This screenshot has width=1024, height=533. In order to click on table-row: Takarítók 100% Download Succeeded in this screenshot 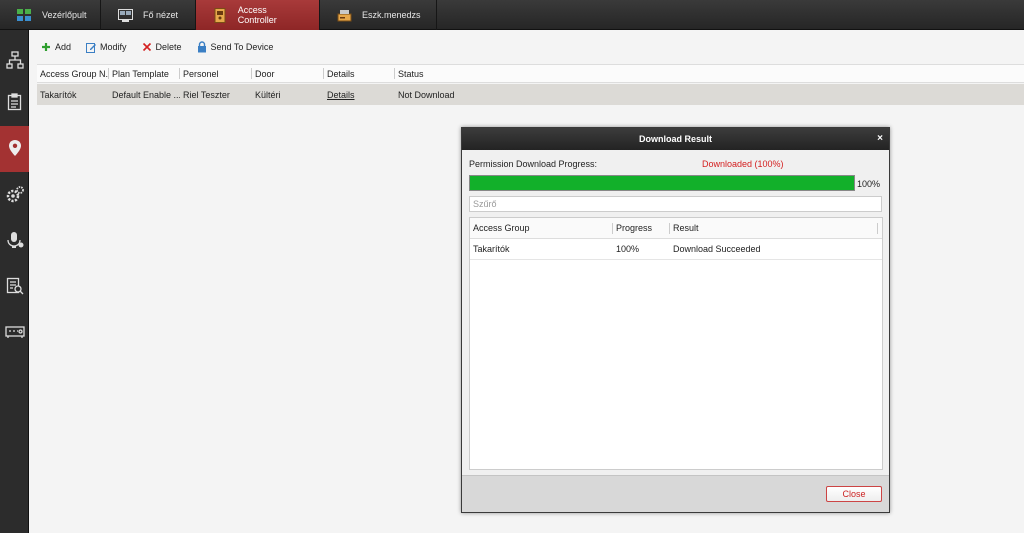, I will do `click(676, 249)`.